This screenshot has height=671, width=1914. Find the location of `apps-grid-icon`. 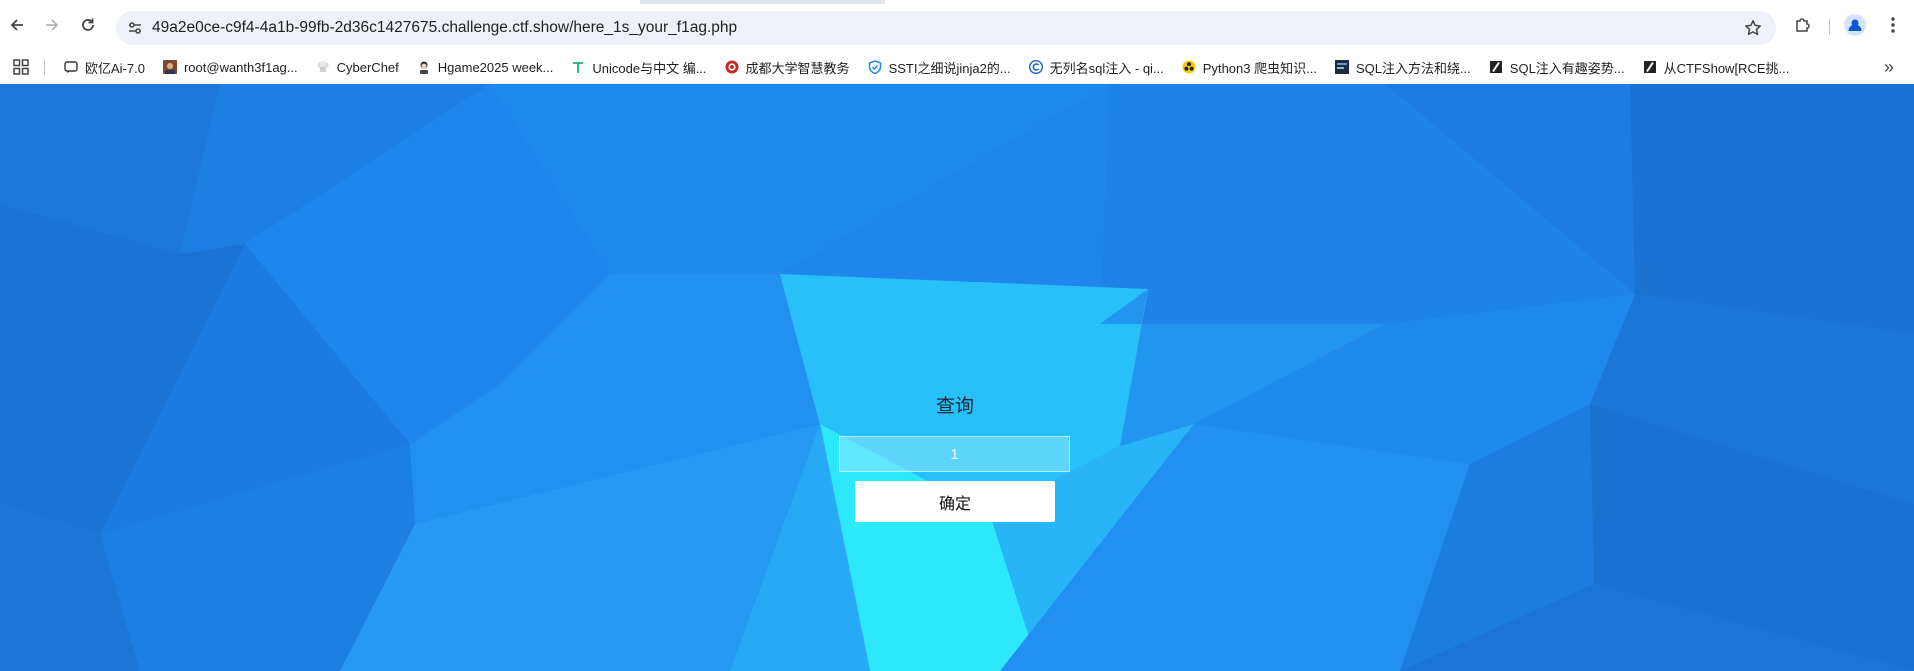

apps-grid-icon is located at coordinates (21, 67).